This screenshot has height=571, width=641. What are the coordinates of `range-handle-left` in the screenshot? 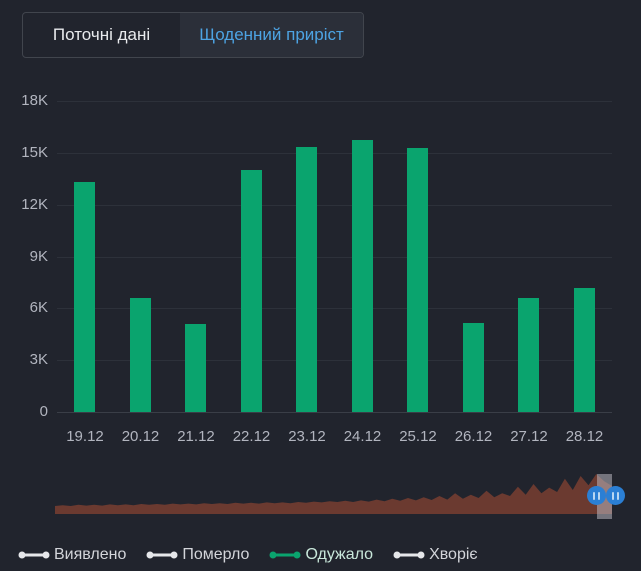 It's located at (596, 495).